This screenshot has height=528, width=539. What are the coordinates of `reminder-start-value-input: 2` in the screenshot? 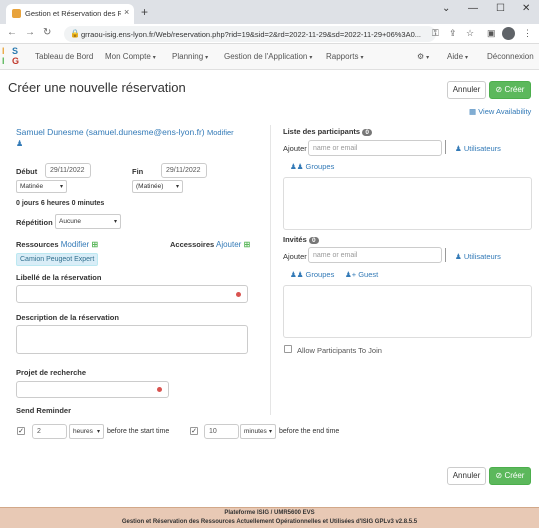 It's located at (49, 431).